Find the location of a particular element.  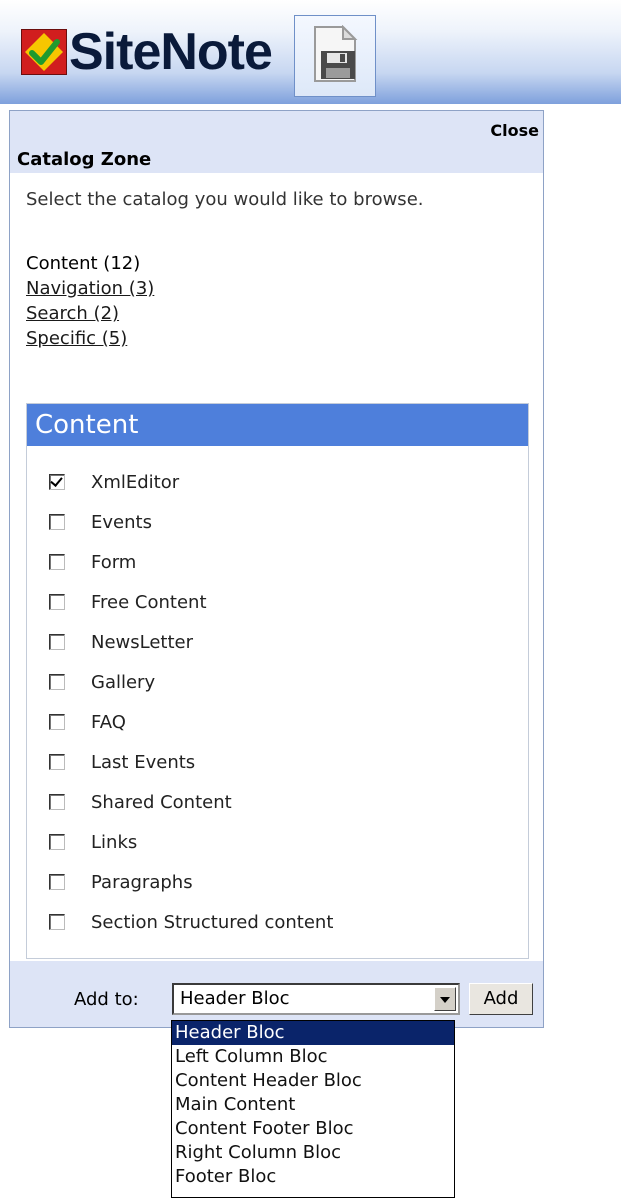

sitenote-logo: SiteNote is located at coordinates (147, 52).